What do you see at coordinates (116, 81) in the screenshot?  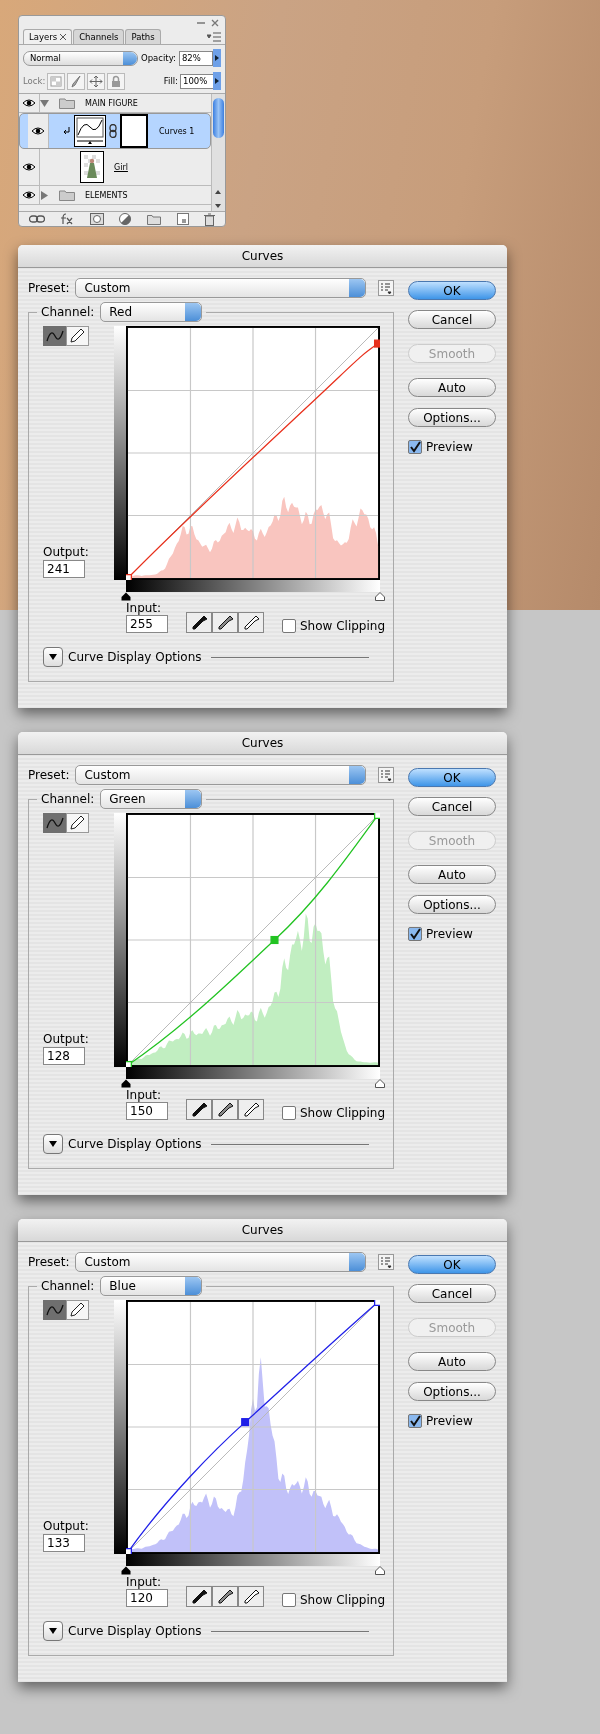 I see `lock-icon` at bounding box center [116, 81].